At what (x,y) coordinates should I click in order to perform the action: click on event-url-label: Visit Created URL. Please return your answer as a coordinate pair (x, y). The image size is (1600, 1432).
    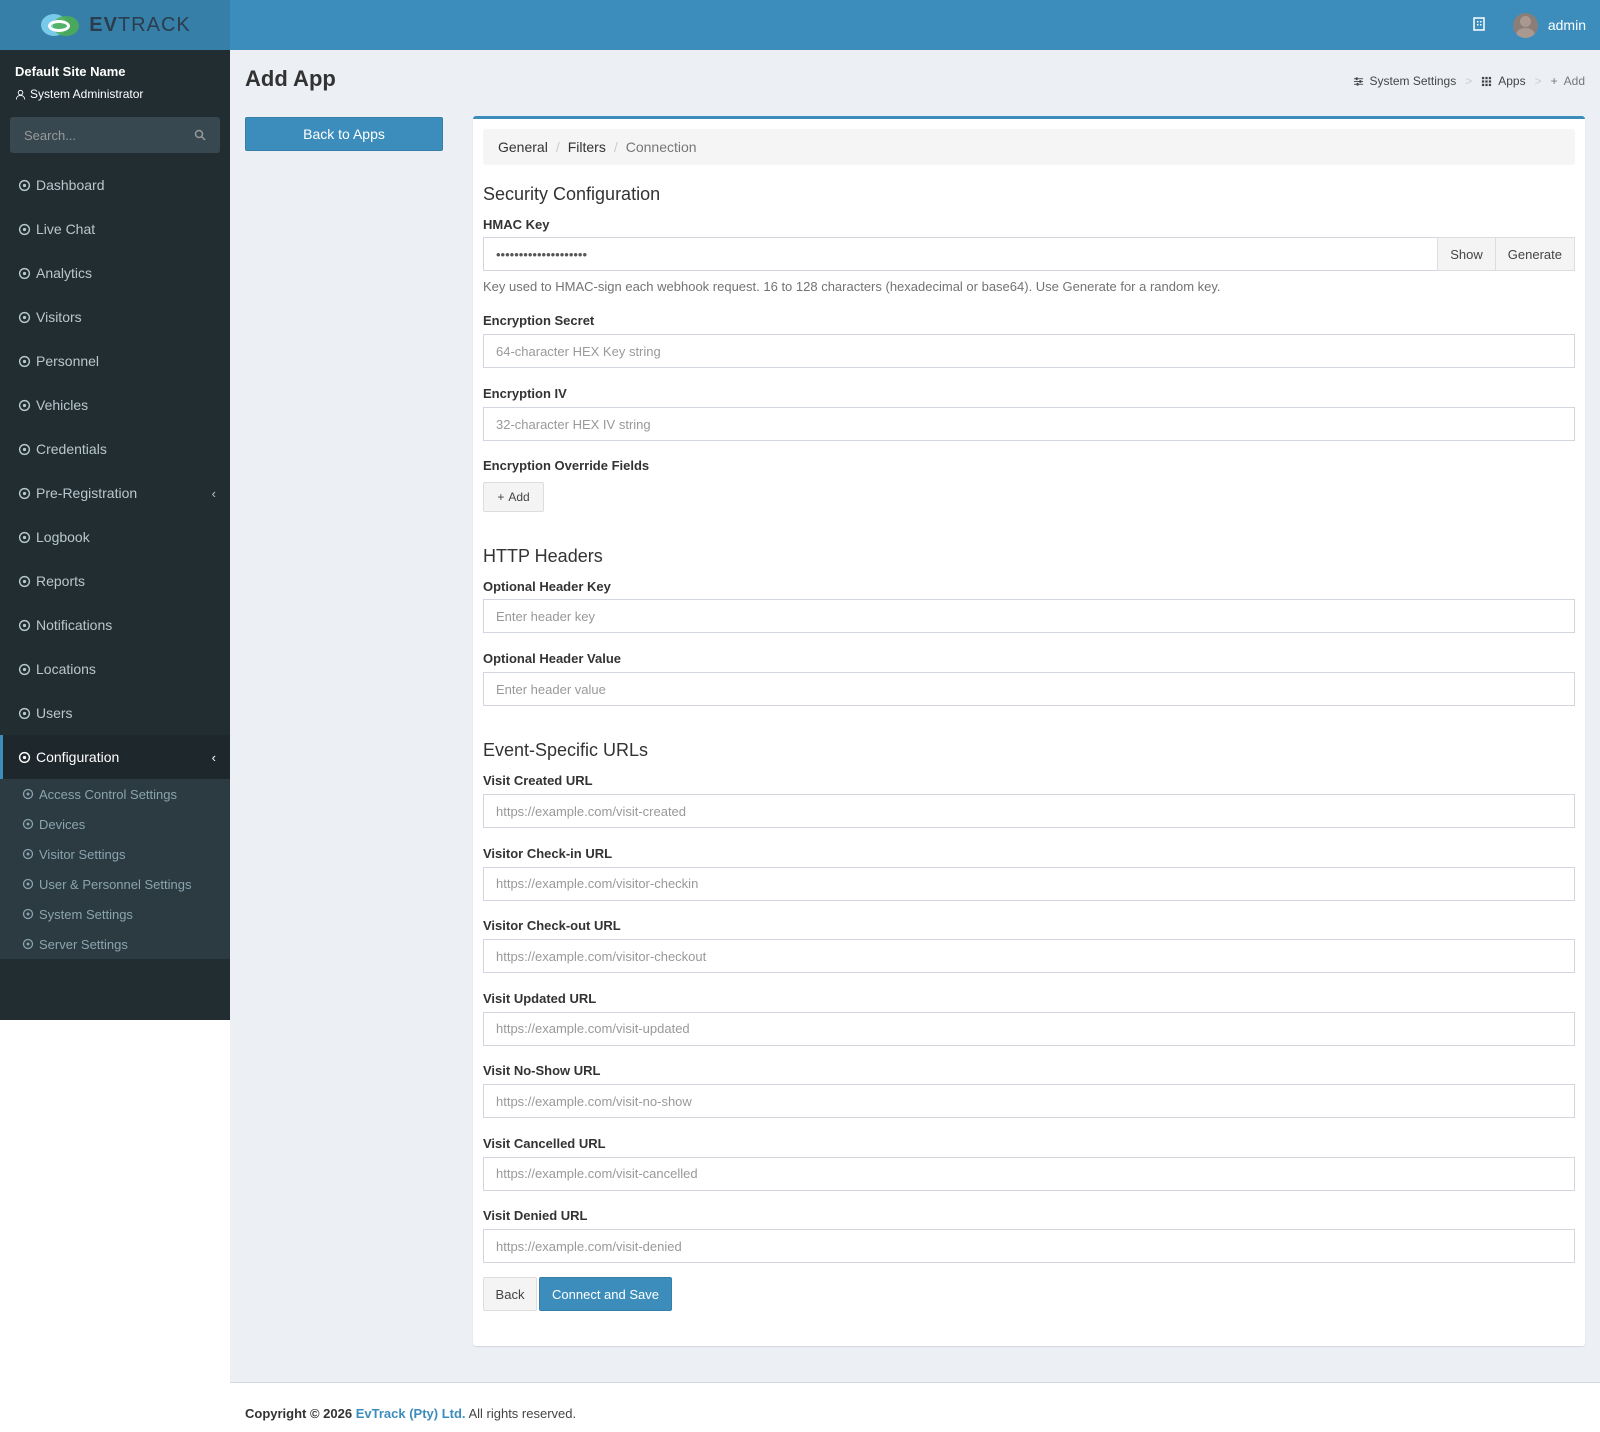
    Looking at the image, I should click on (538, 780).